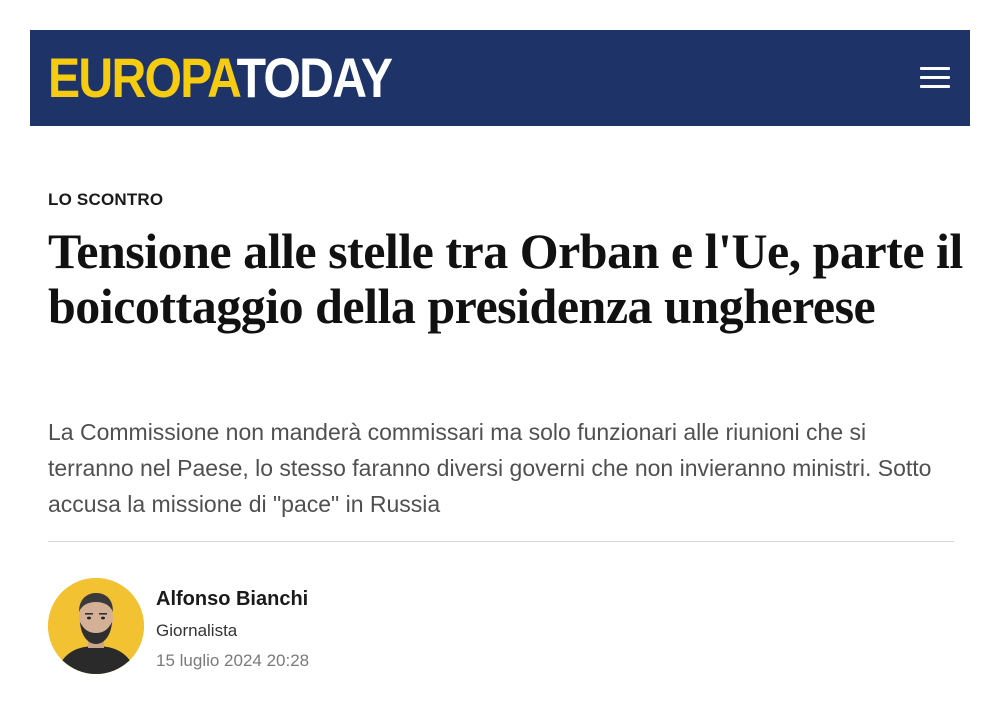 This screenshot has width=1000, height=720. Describe the element at coordinates (501, 541) in the screenshot. I see `divider` at that location.